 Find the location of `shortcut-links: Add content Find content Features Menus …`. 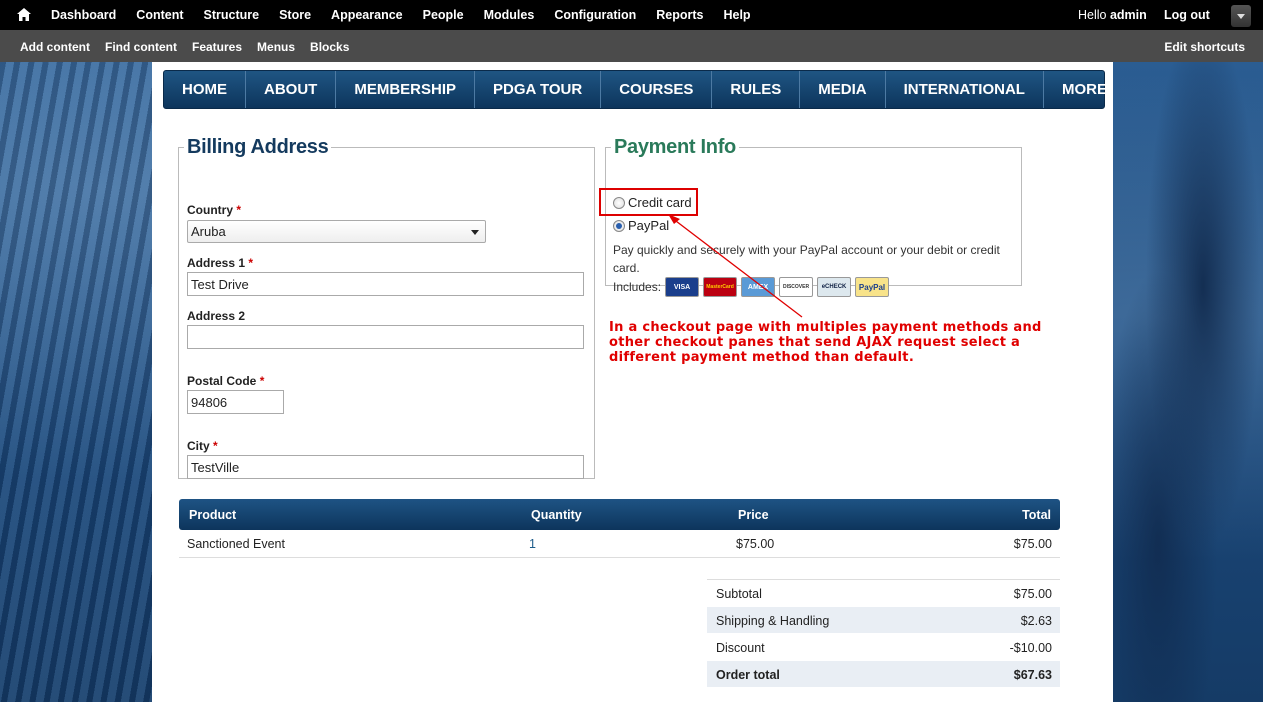

shortcut-links: Add content Find content Features Menus … is located at coordinates (192, 47).